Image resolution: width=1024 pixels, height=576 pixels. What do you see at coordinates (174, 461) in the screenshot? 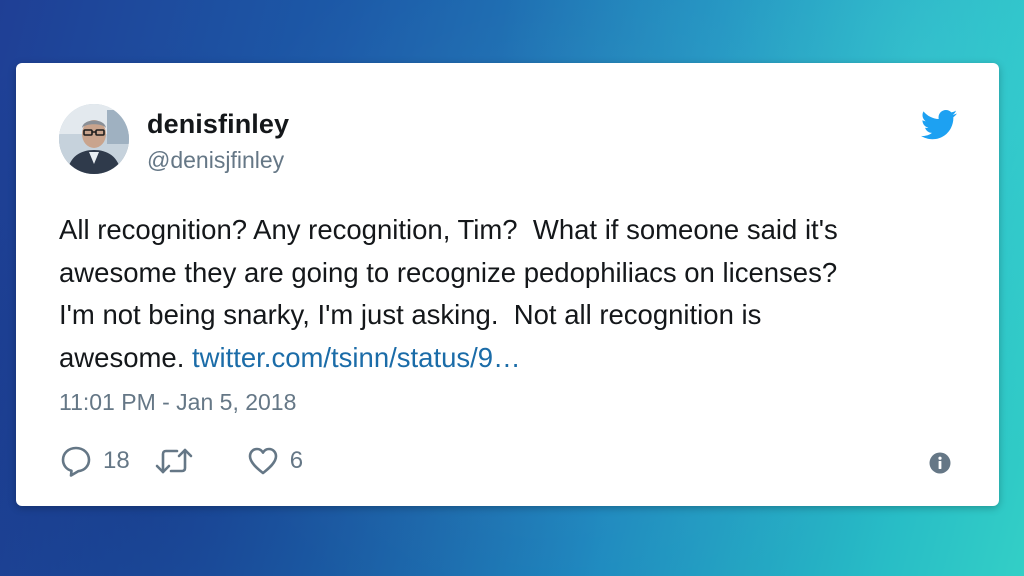
I see `retweet-icon` at bounding box center [174, 461].